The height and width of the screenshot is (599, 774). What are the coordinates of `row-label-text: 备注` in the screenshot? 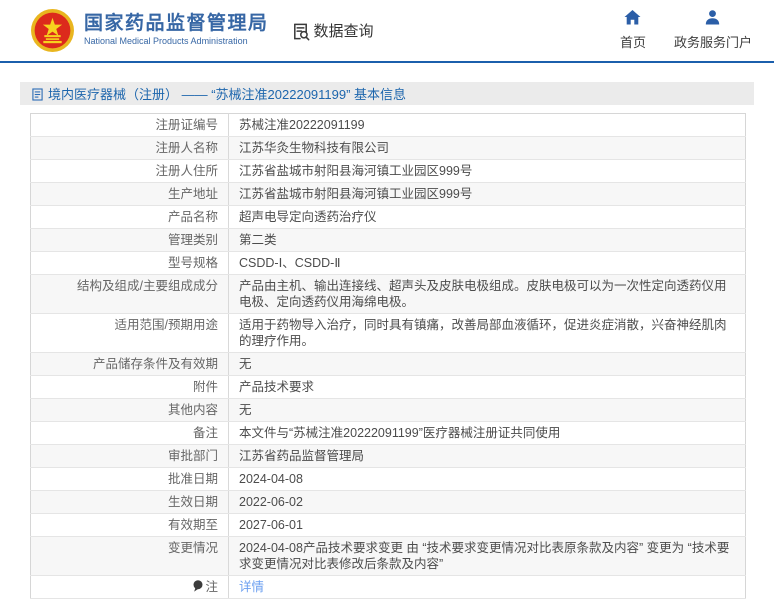 It's located at (205, 433).